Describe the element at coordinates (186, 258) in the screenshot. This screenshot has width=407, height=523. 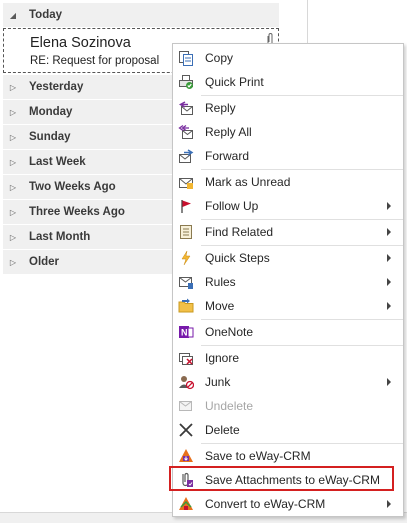
I see `lightning-icon` at that location.